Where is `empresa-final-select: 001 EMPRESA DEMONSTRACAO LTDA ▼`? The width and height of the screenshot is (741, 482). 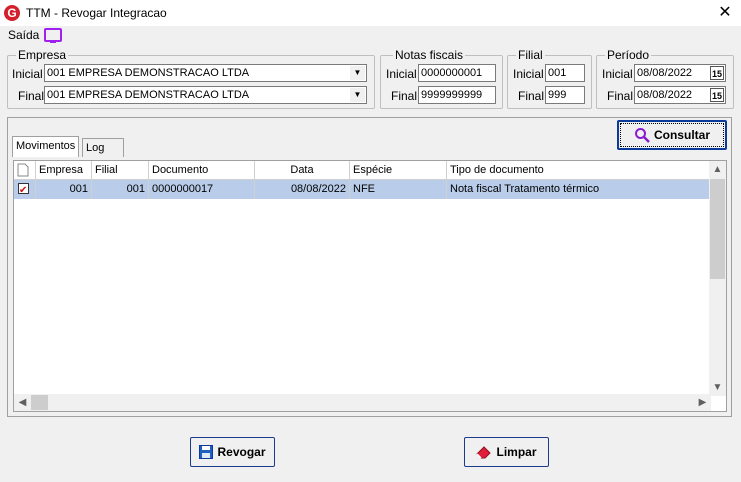 empresa-final-select: 001 EMPRESA DEMONSTRACAO LTDA ▼ is located at coordinates (205, 95).